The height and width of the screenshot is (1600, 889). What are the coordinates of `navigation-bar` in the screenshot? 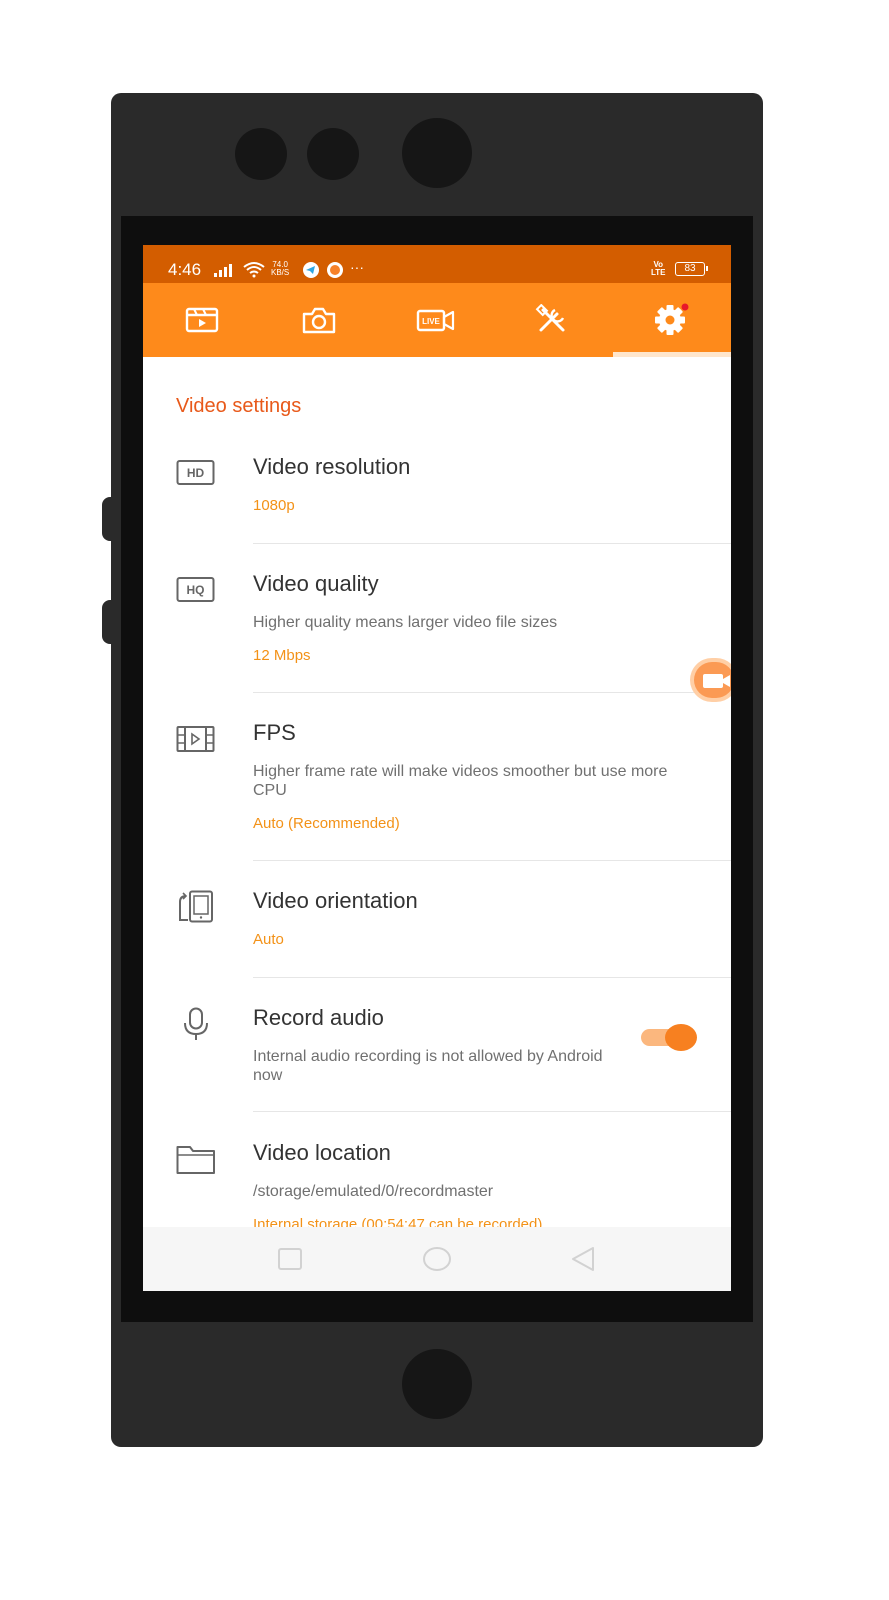 It's located at (437, 1259).